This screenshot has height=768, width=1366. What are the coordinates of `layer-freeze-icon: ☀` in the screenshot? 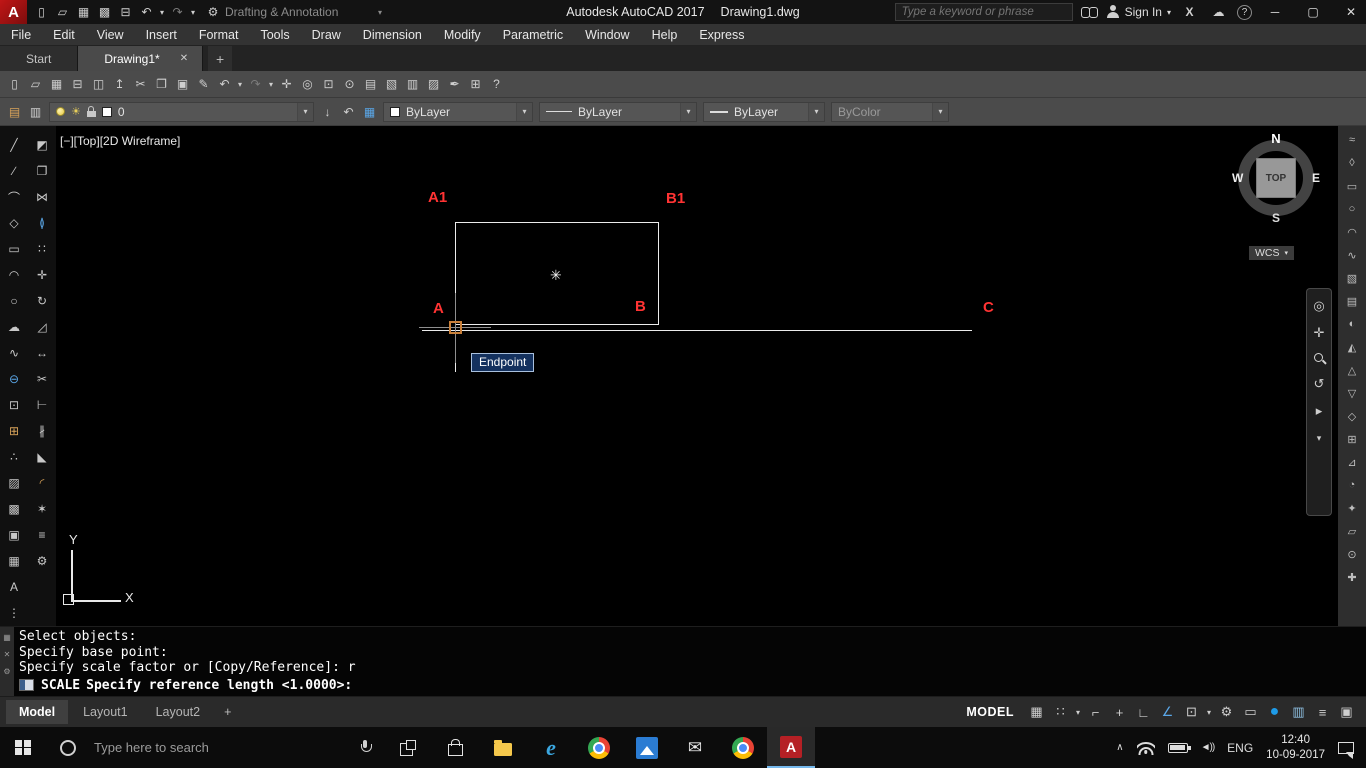 It's located at (76, 111).